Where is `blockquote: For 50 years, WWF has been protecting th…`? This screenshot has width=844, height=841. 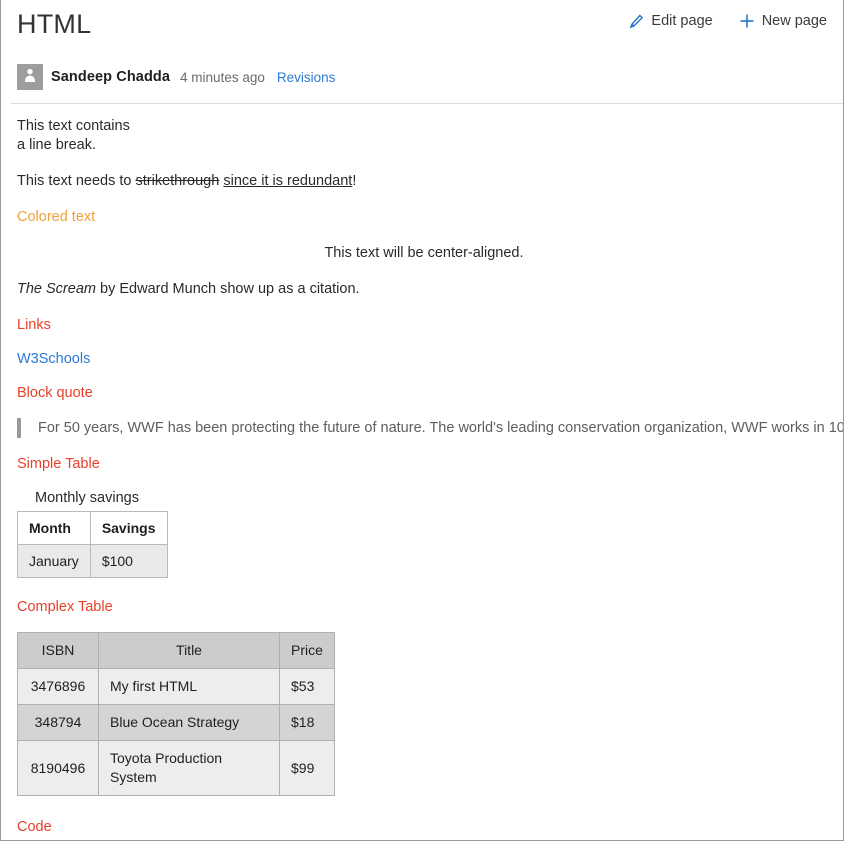
blockquote: For 50 years, WWF has been protecting th… is located at coordinates (430, 428).